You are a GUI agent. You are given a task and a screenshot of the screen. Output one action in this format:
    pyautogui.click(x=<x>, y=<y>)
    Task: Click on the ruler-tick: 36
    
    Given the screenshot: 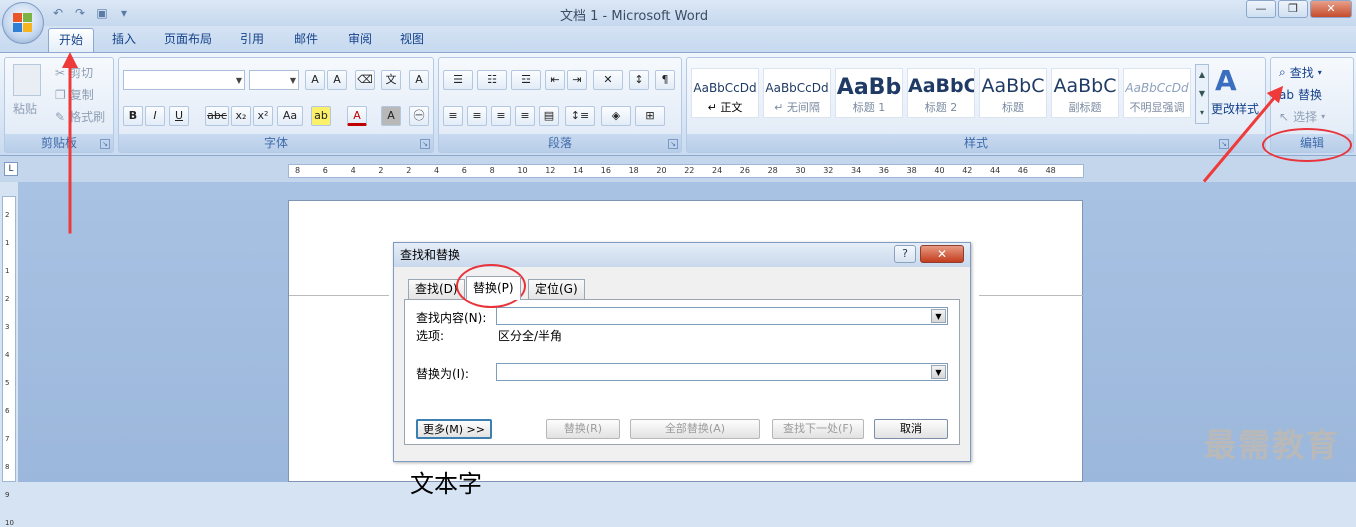 What is the action you would take?
    pyautogui.click(x=883, y=170)
    